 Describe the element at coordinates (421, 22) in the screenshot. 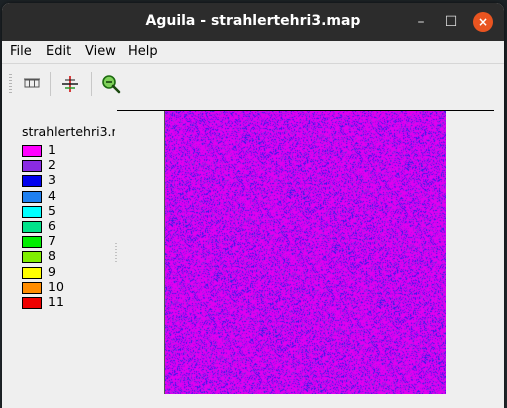

I see `minimize-button: –` at that location.